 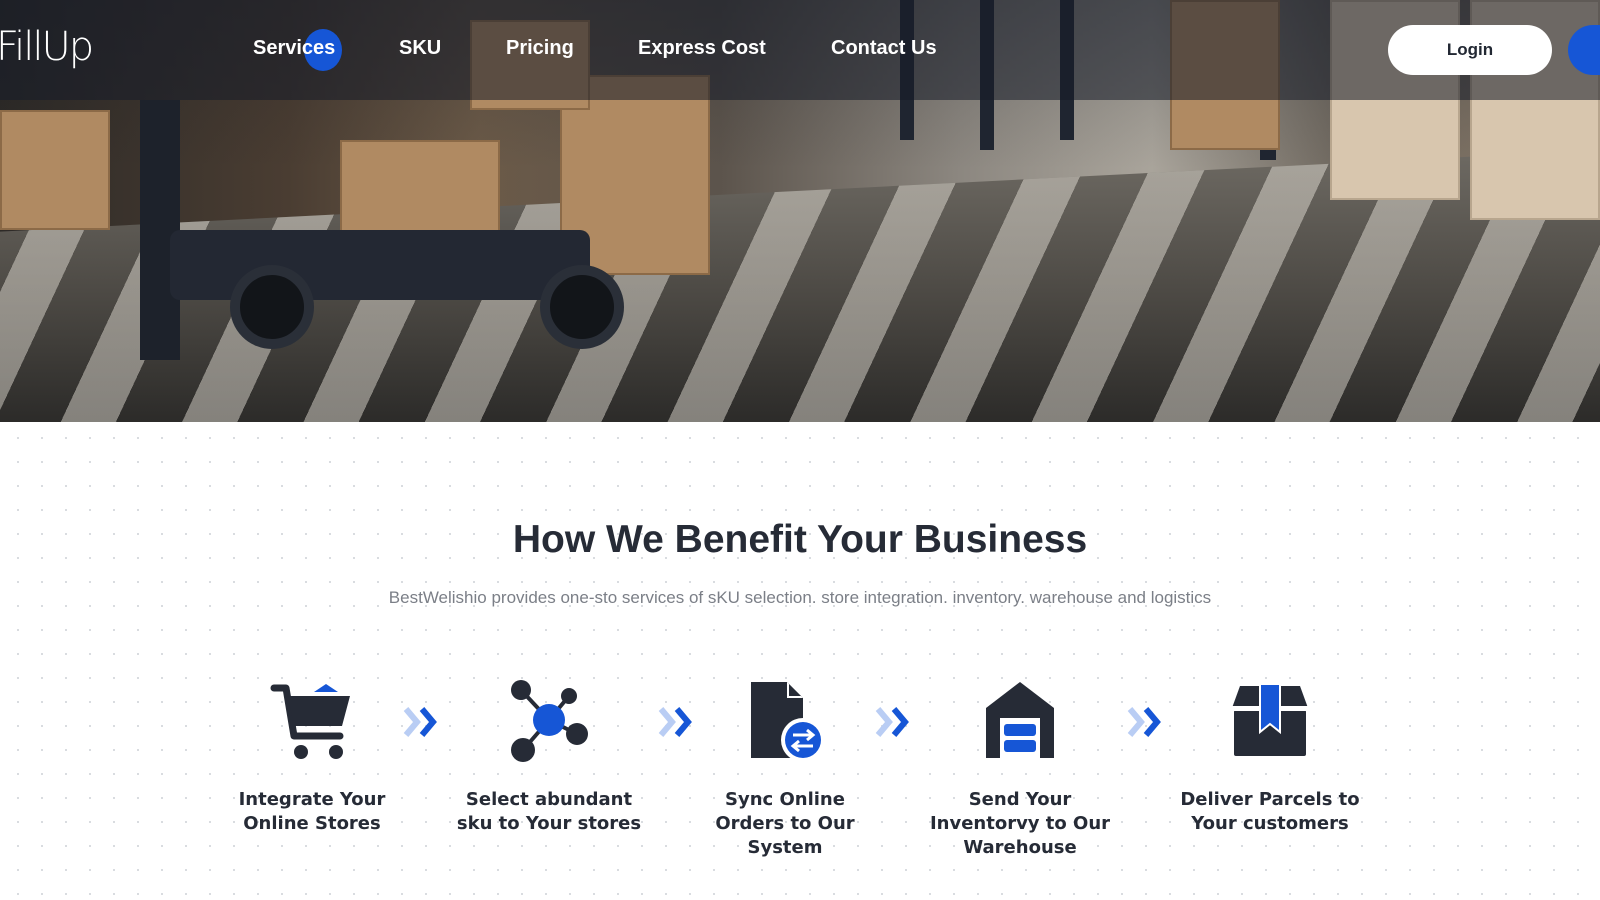 What do you see at coordinates (1020, 770) in the screenshot?
I see `step-send-inventory: Send Your Inventorvy to Our Warehouse` at bounding box center [1020, 770].